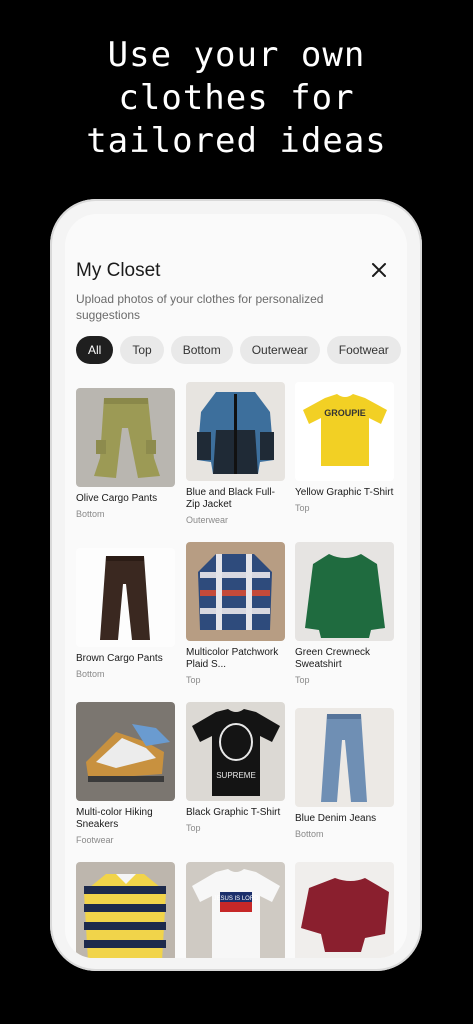 The image size is (473, 1024). I want to click on jacket-image, so click(235, 431).